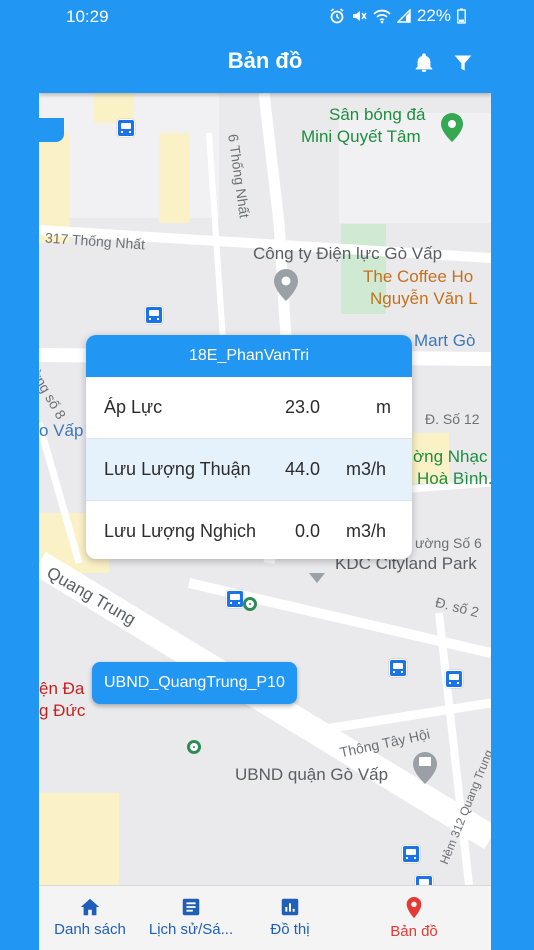 Image resolution: width=534 pixels, height=950 pixels. I want to click on nav-tab-map: Bản đồ, so click(414, 918).